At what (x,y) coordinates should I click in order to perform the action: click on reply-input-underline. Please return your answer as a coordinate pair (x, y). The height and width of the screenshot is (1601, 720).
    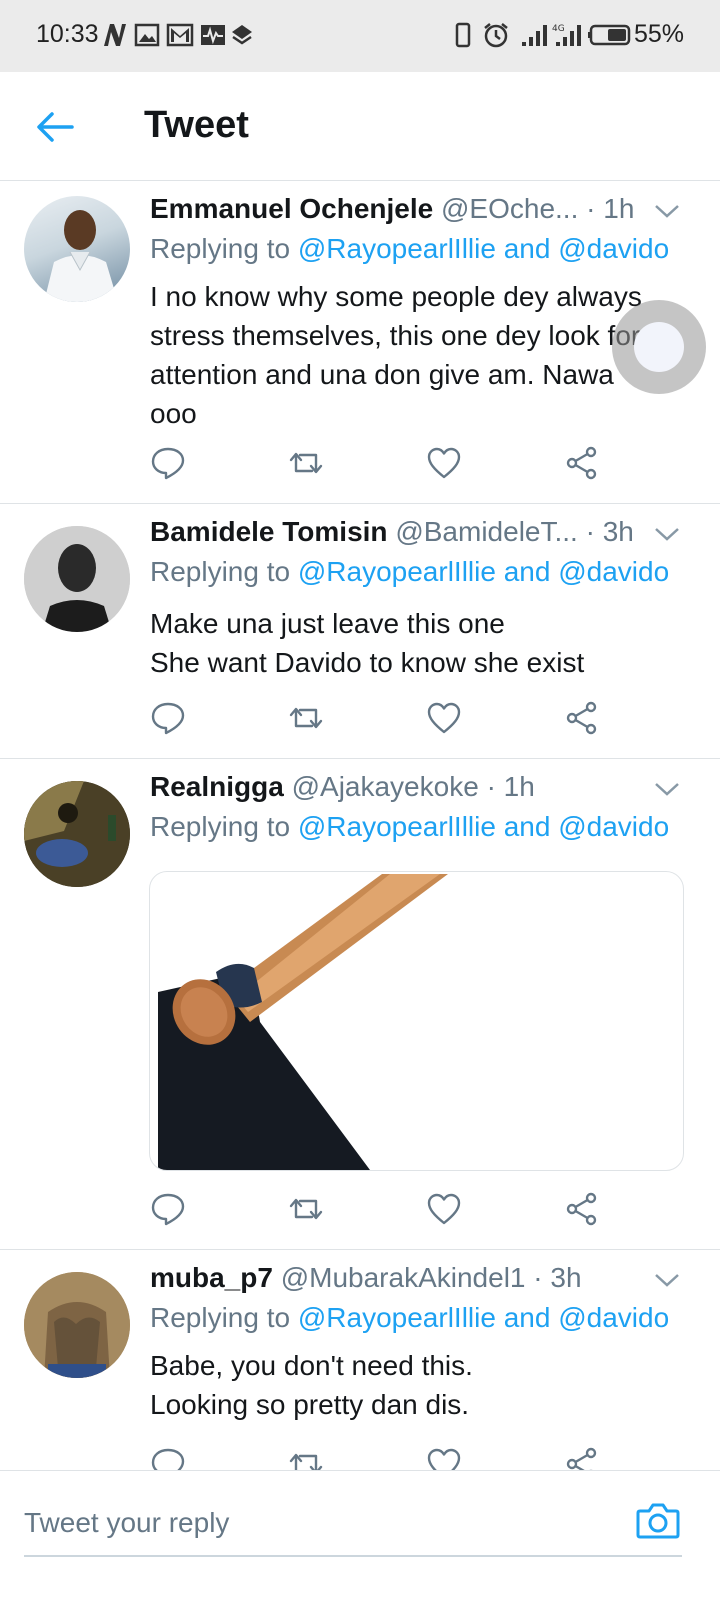
    Looking at the image, I should click on (353, 1556).